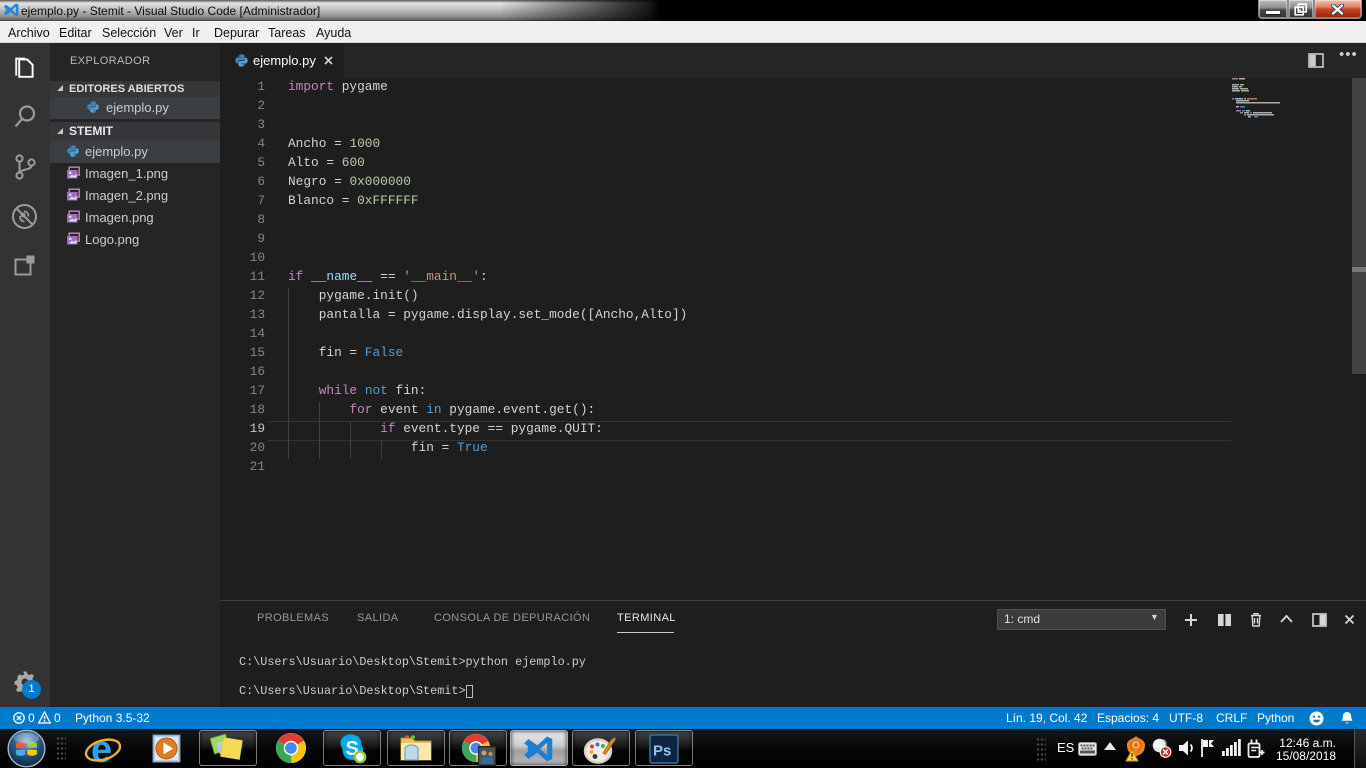  What do you see at coordinates (662, 751) in the screenshot?
I see `svg-text: Ps` at bounding box center [662, 751].